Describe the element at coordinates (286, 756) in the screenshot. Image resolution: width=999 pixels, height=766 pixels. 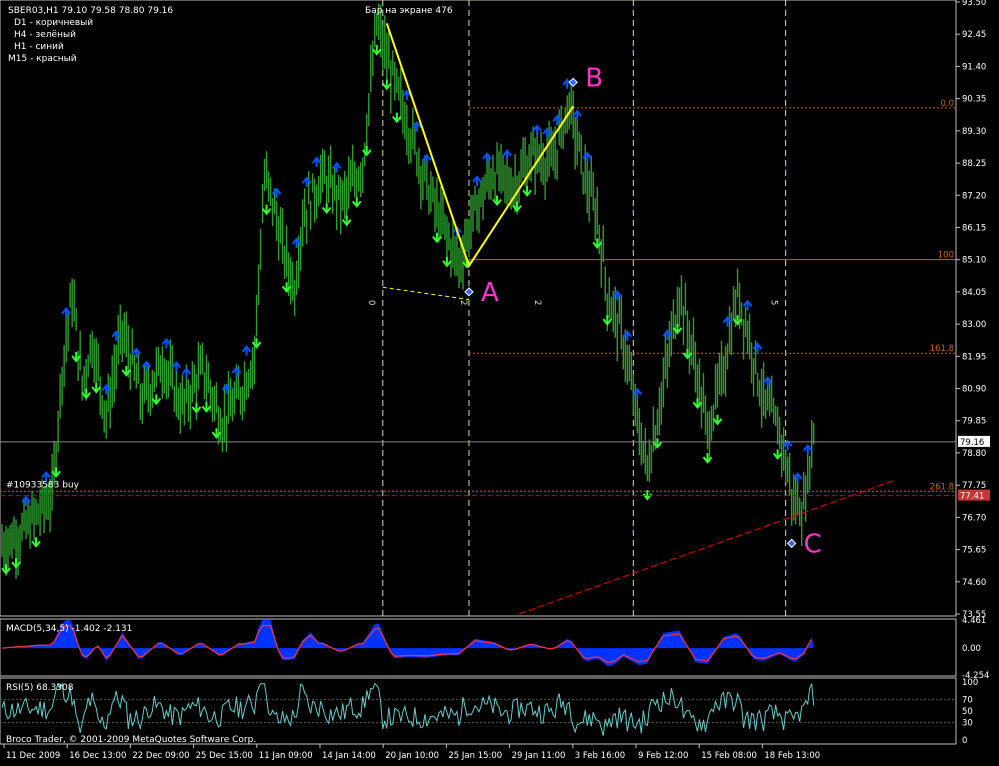
I see `time-tick-label: 11 Jan 09:00` at that location.